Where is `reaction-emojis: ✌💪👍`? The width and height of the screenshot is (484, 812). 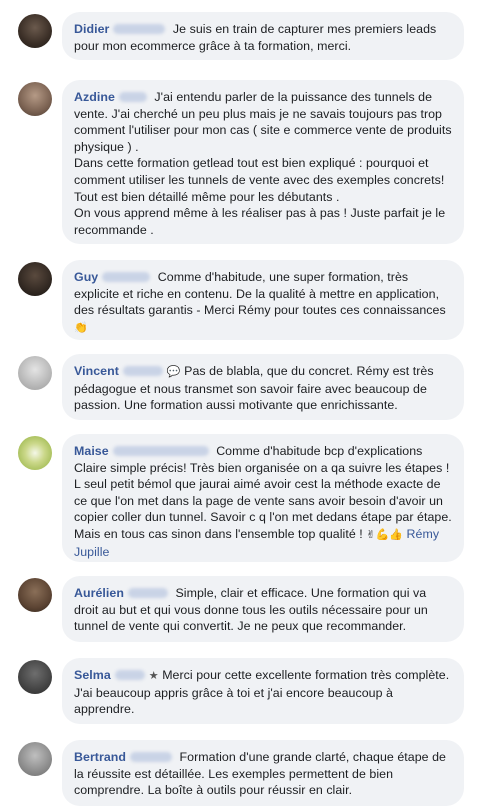 reaction-emojis: ✌💪👍 is located at coordinates (385, 534).